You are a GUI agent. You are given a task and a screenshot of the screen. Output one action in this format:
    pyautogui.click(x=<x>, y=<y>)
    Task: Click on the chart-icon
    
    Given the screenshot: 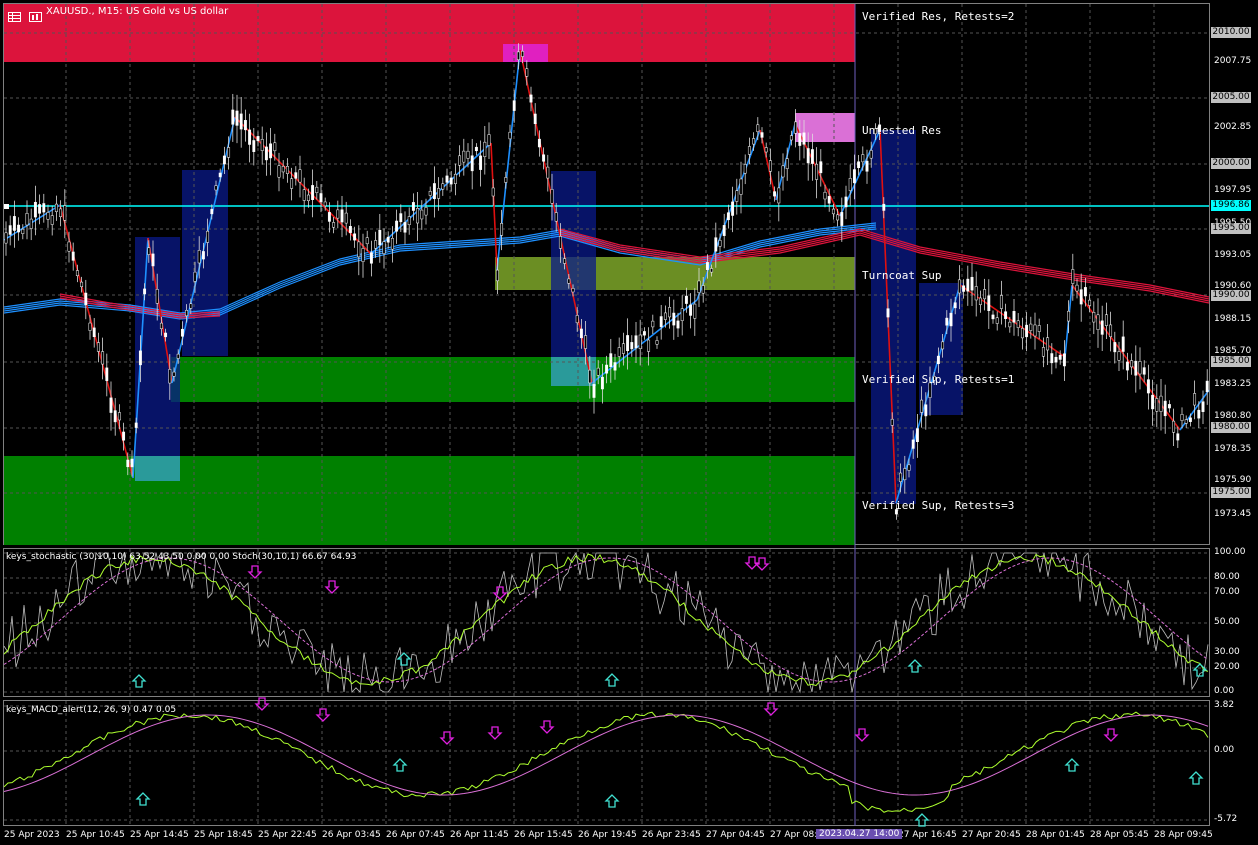 What is the action you would take?
    pyautogui.click(x=35, y=14)
    